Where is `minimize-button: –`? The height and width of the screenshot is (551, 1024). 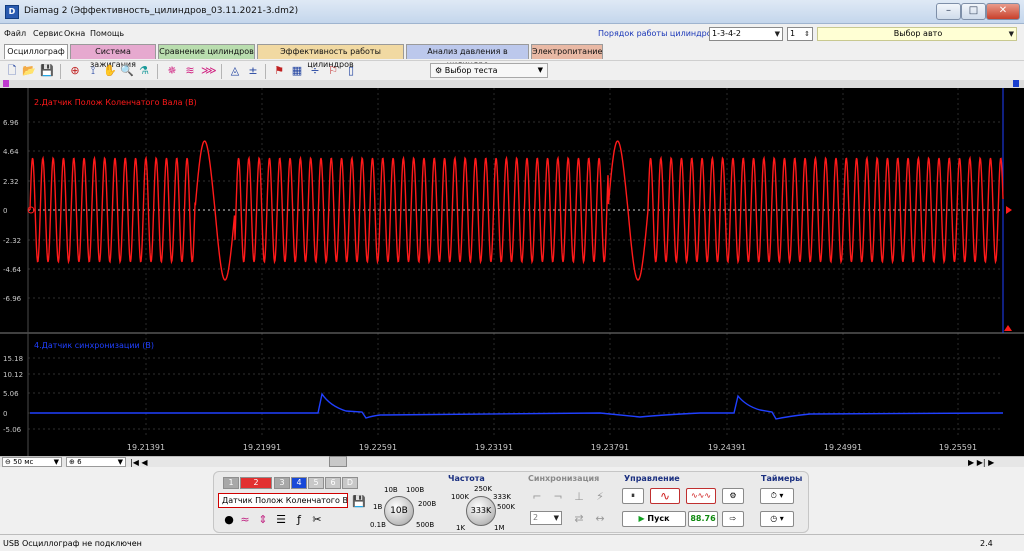
minimize-button: – is located at coordinates (948, 11).